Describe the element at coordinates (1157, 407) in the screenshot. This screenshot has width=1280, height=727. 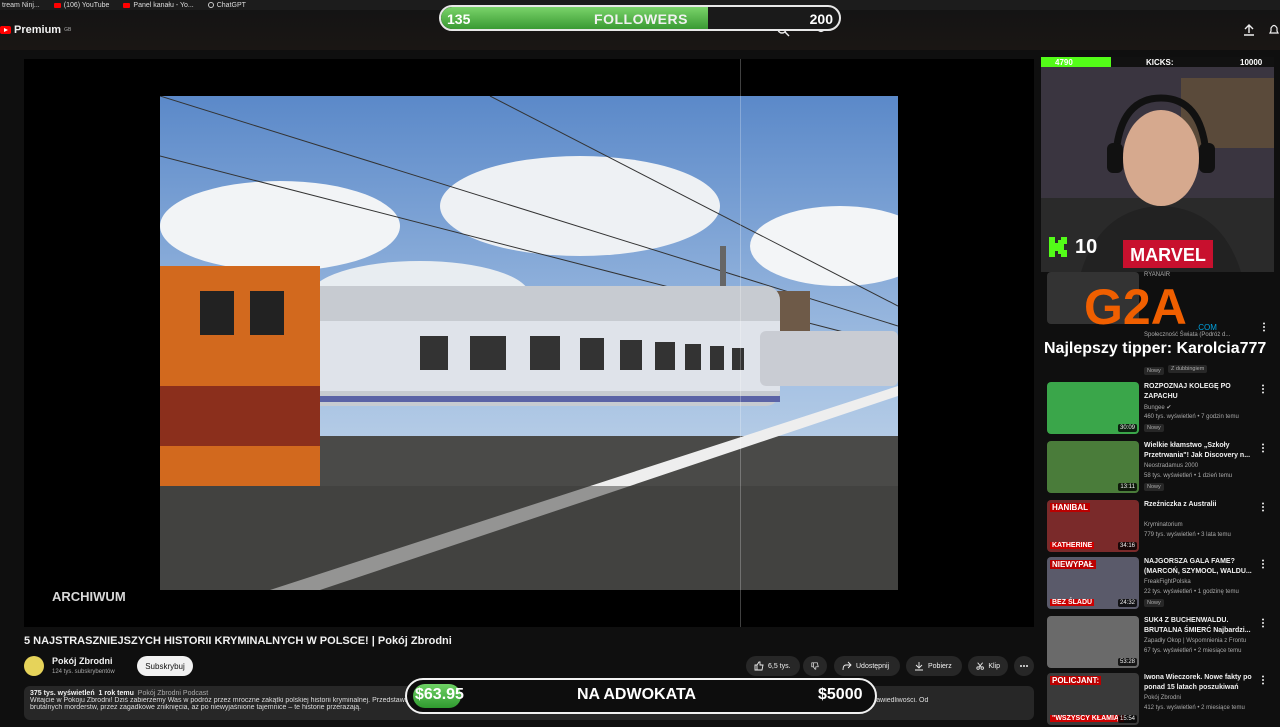
I see `recommendation-channel: Bungee ✔` at that location.